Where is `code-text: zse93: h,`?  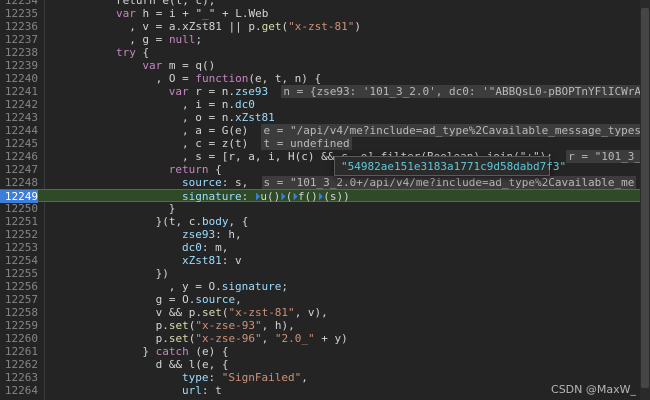 code-text: zse93: h, is located at coordinates (212, 234).